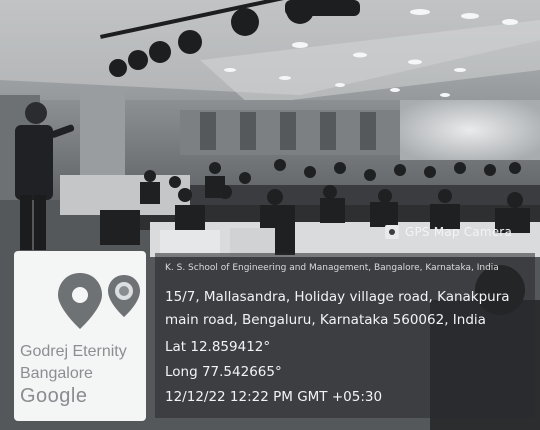 This screenshot has height=430, width=540. I want to click on map-provider-logo: Google, so click(54, 396).